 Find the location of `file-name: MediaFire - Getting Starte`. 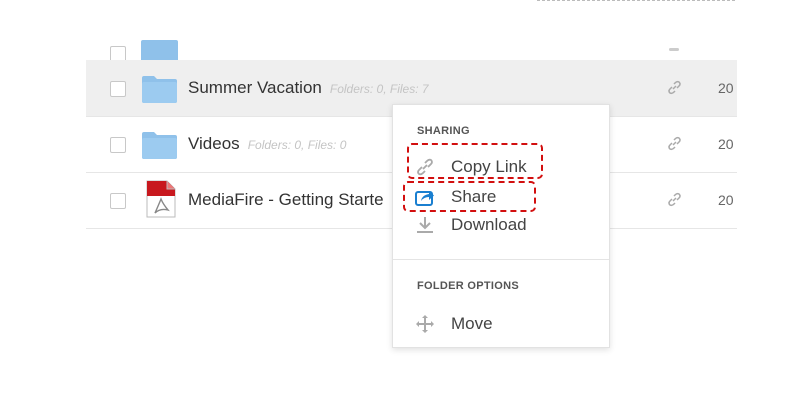

file-name: MediaFire - Getting Starte is located at coordinates (286, 200).